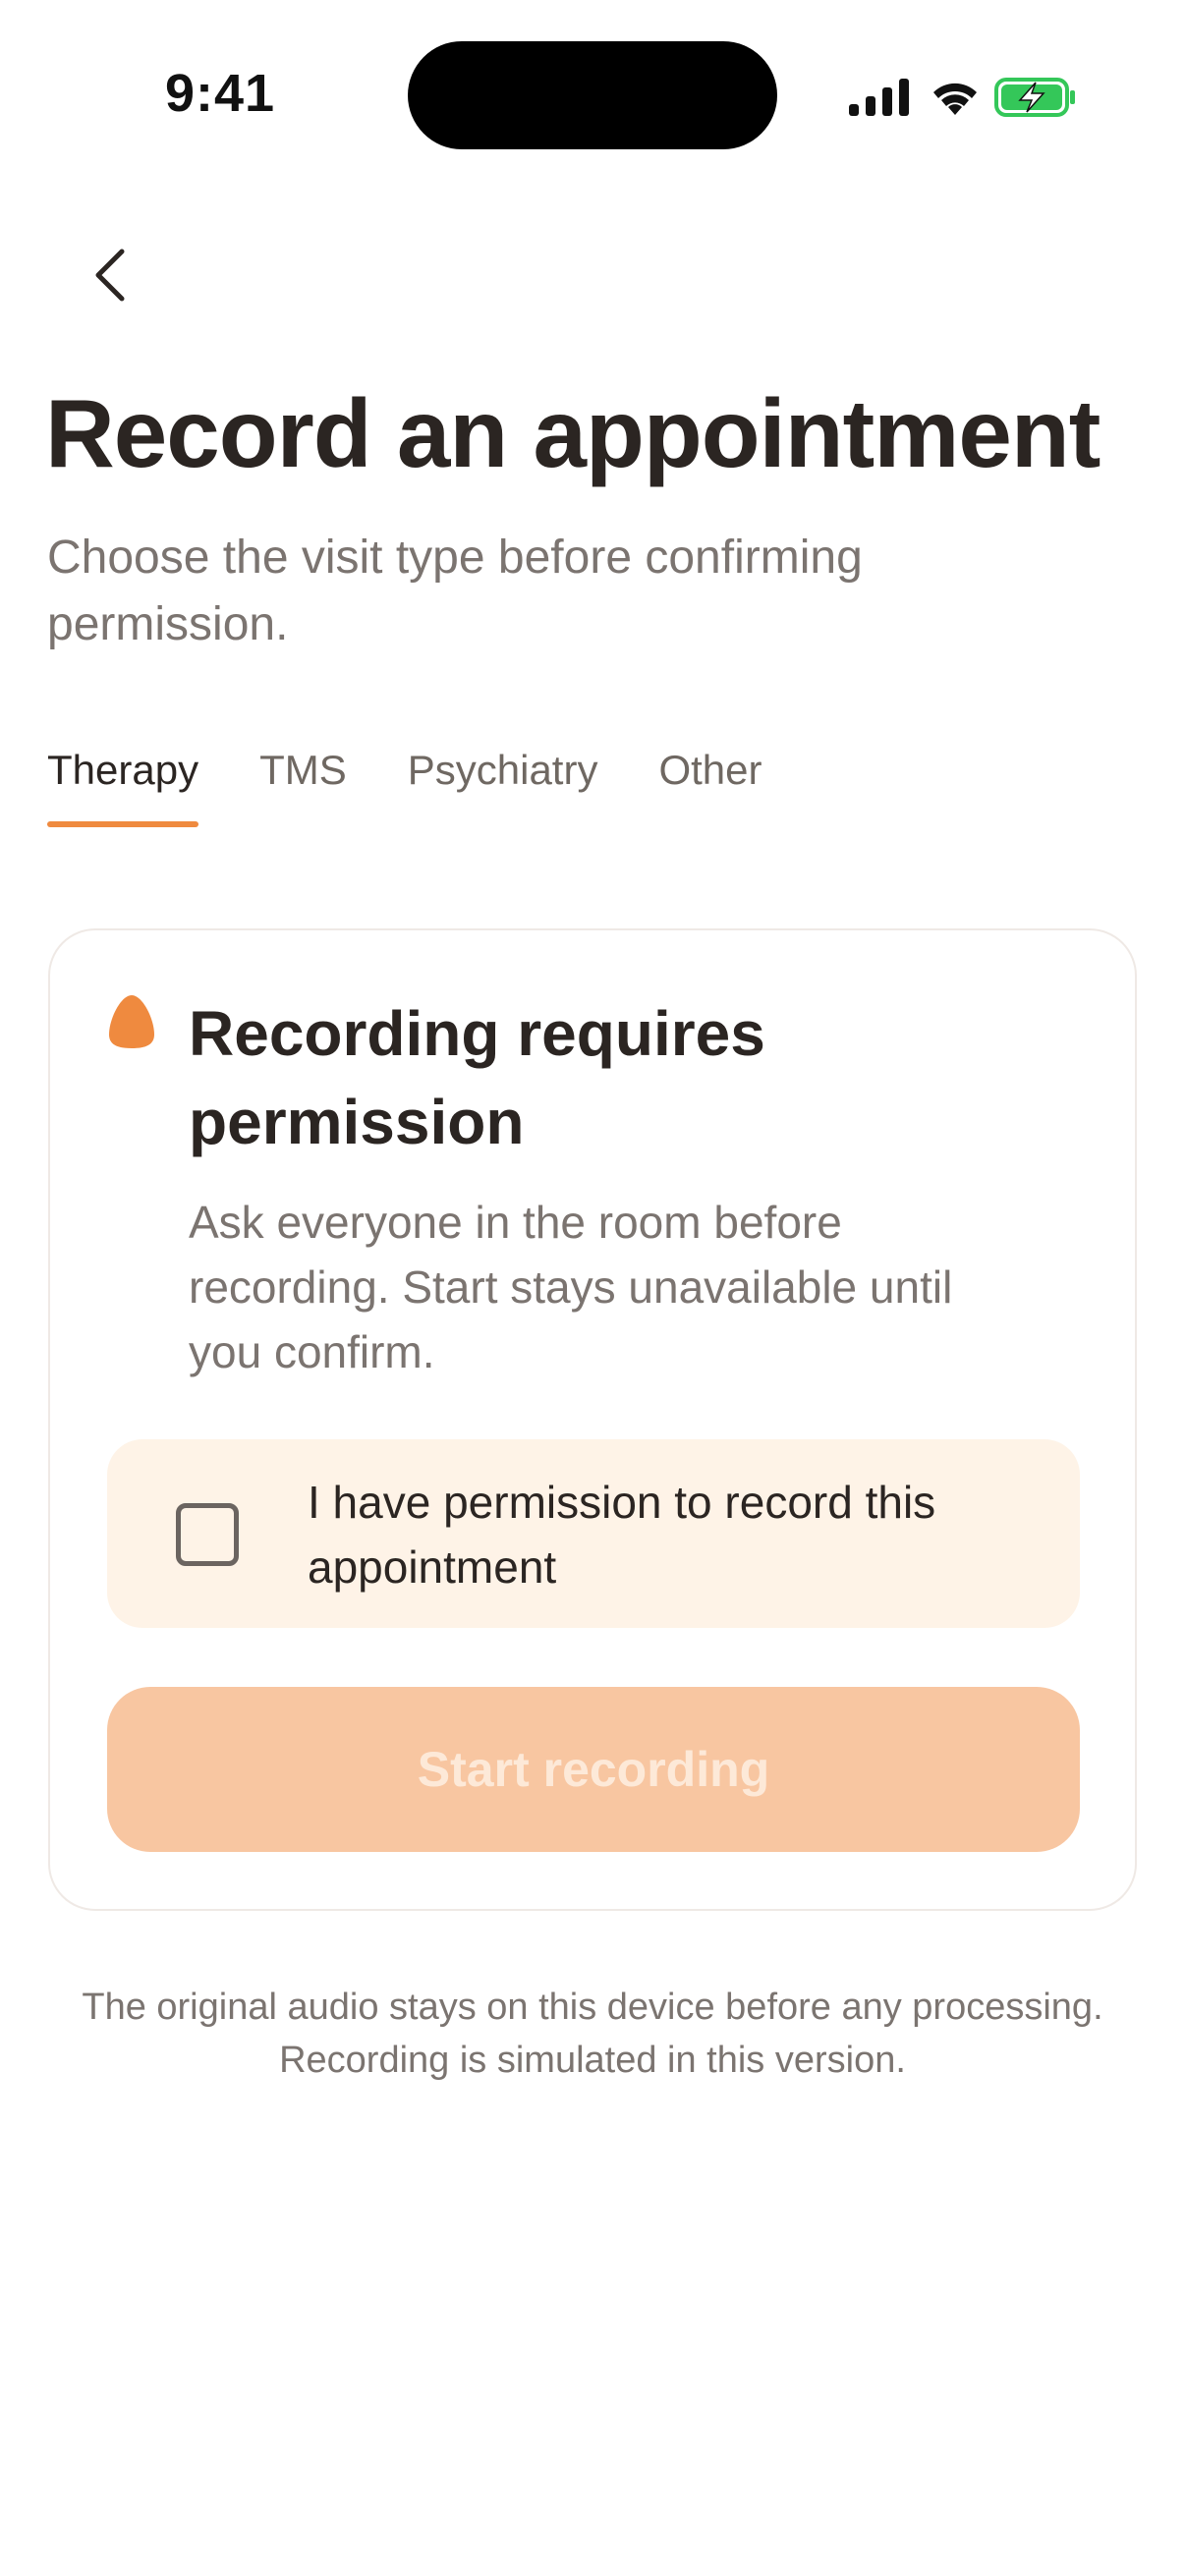 The height and width of the screenshot is (2576, 1185). Describe the element at coordinates (221, 93) in the screenshot. I see `status-time: 9:41` at that location.